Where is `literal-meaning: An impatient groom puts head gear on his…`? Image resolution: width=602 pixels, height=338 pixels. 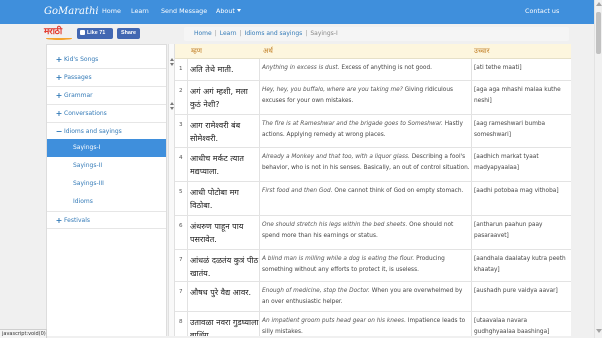 literal-meaning: An impatient groom puts head gear on his… is located at coordinates (334, 321).